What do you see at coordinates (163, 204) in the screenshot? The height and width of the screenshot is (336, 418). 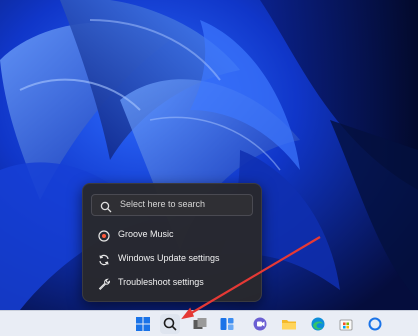 I see `search-placeholder: Select here to search` at bounding box center [163, 204].